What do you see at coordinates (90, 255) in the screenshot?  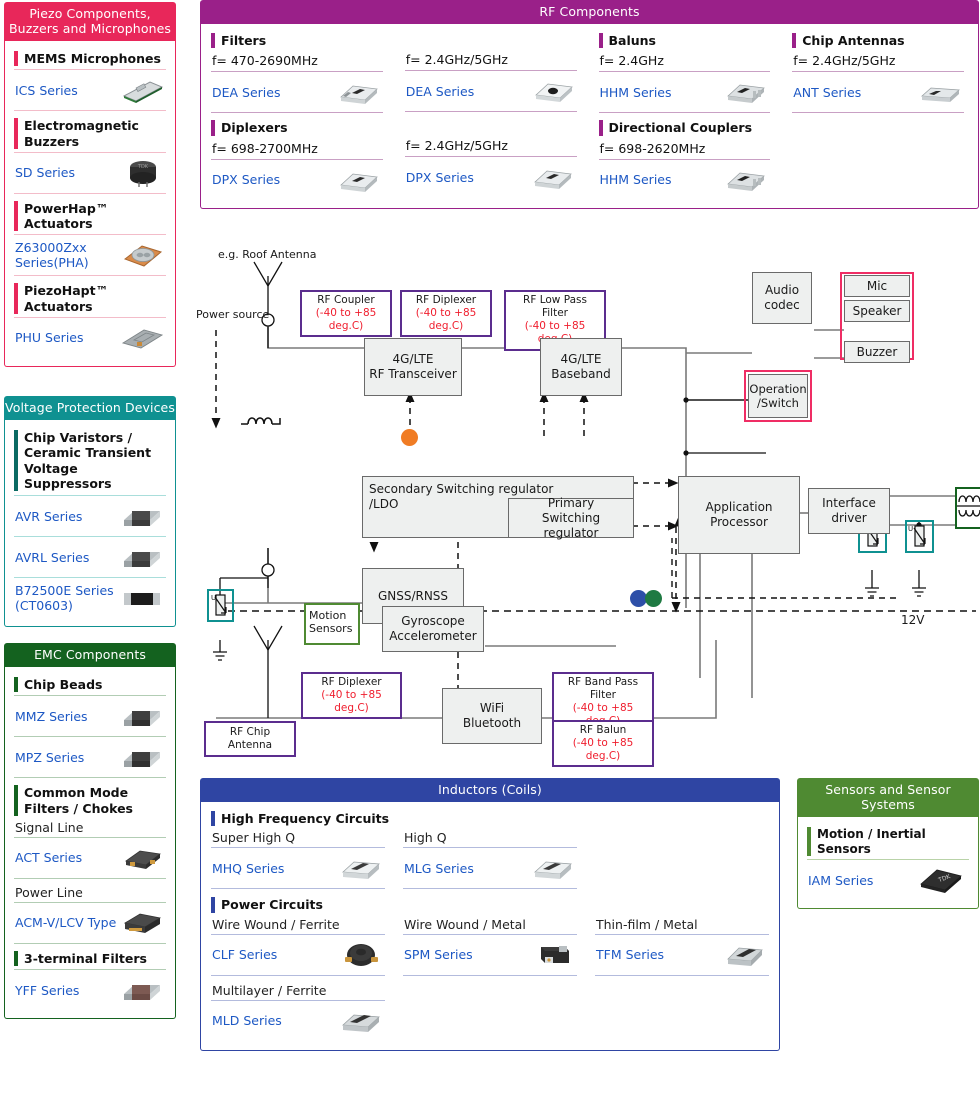 I see `list-item-z63000zxx-series: Z63000Zxx Series(PHA)` at bounding box center [90, 255].